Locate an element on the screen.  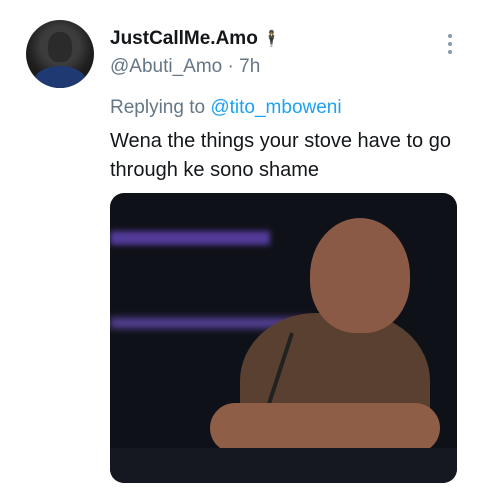
table is located at coordinates (283, 465).